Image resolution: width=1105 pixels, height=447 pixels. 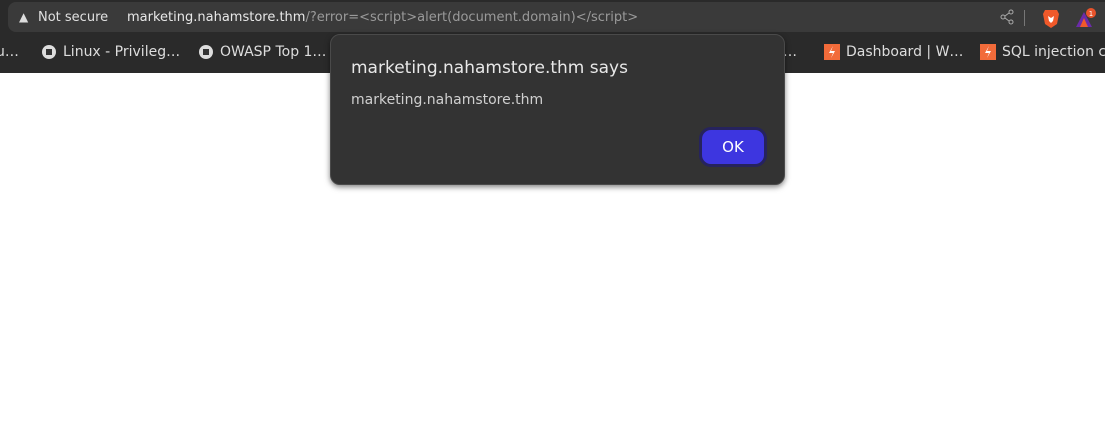 What do you see at coordinates (1086, 18) in the screenshot?
I see `brave-rewards-icon: 1` at bounding box center [1086, 18].